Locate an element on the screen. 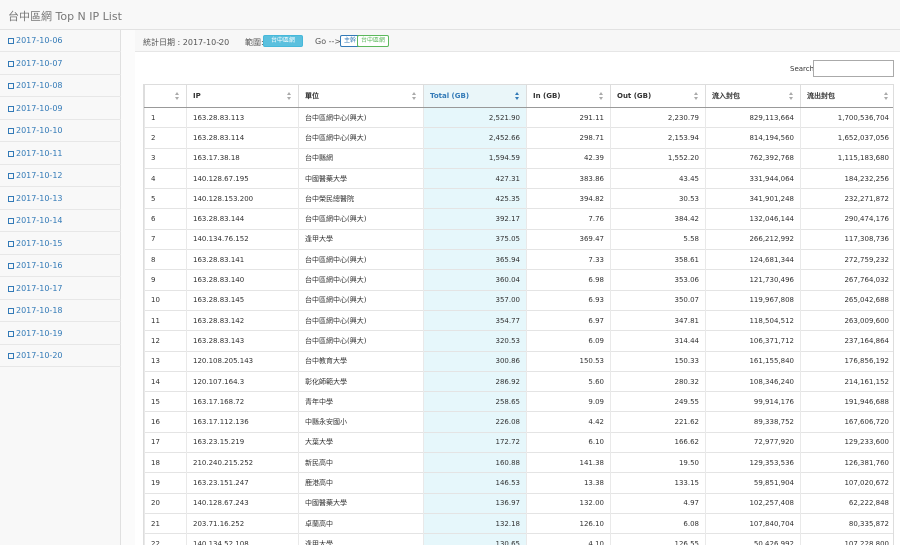 The width and height of the screenshot is (900, 545). sidebar-date-item: 2017-10-06 is located at coordinates (60, 41).